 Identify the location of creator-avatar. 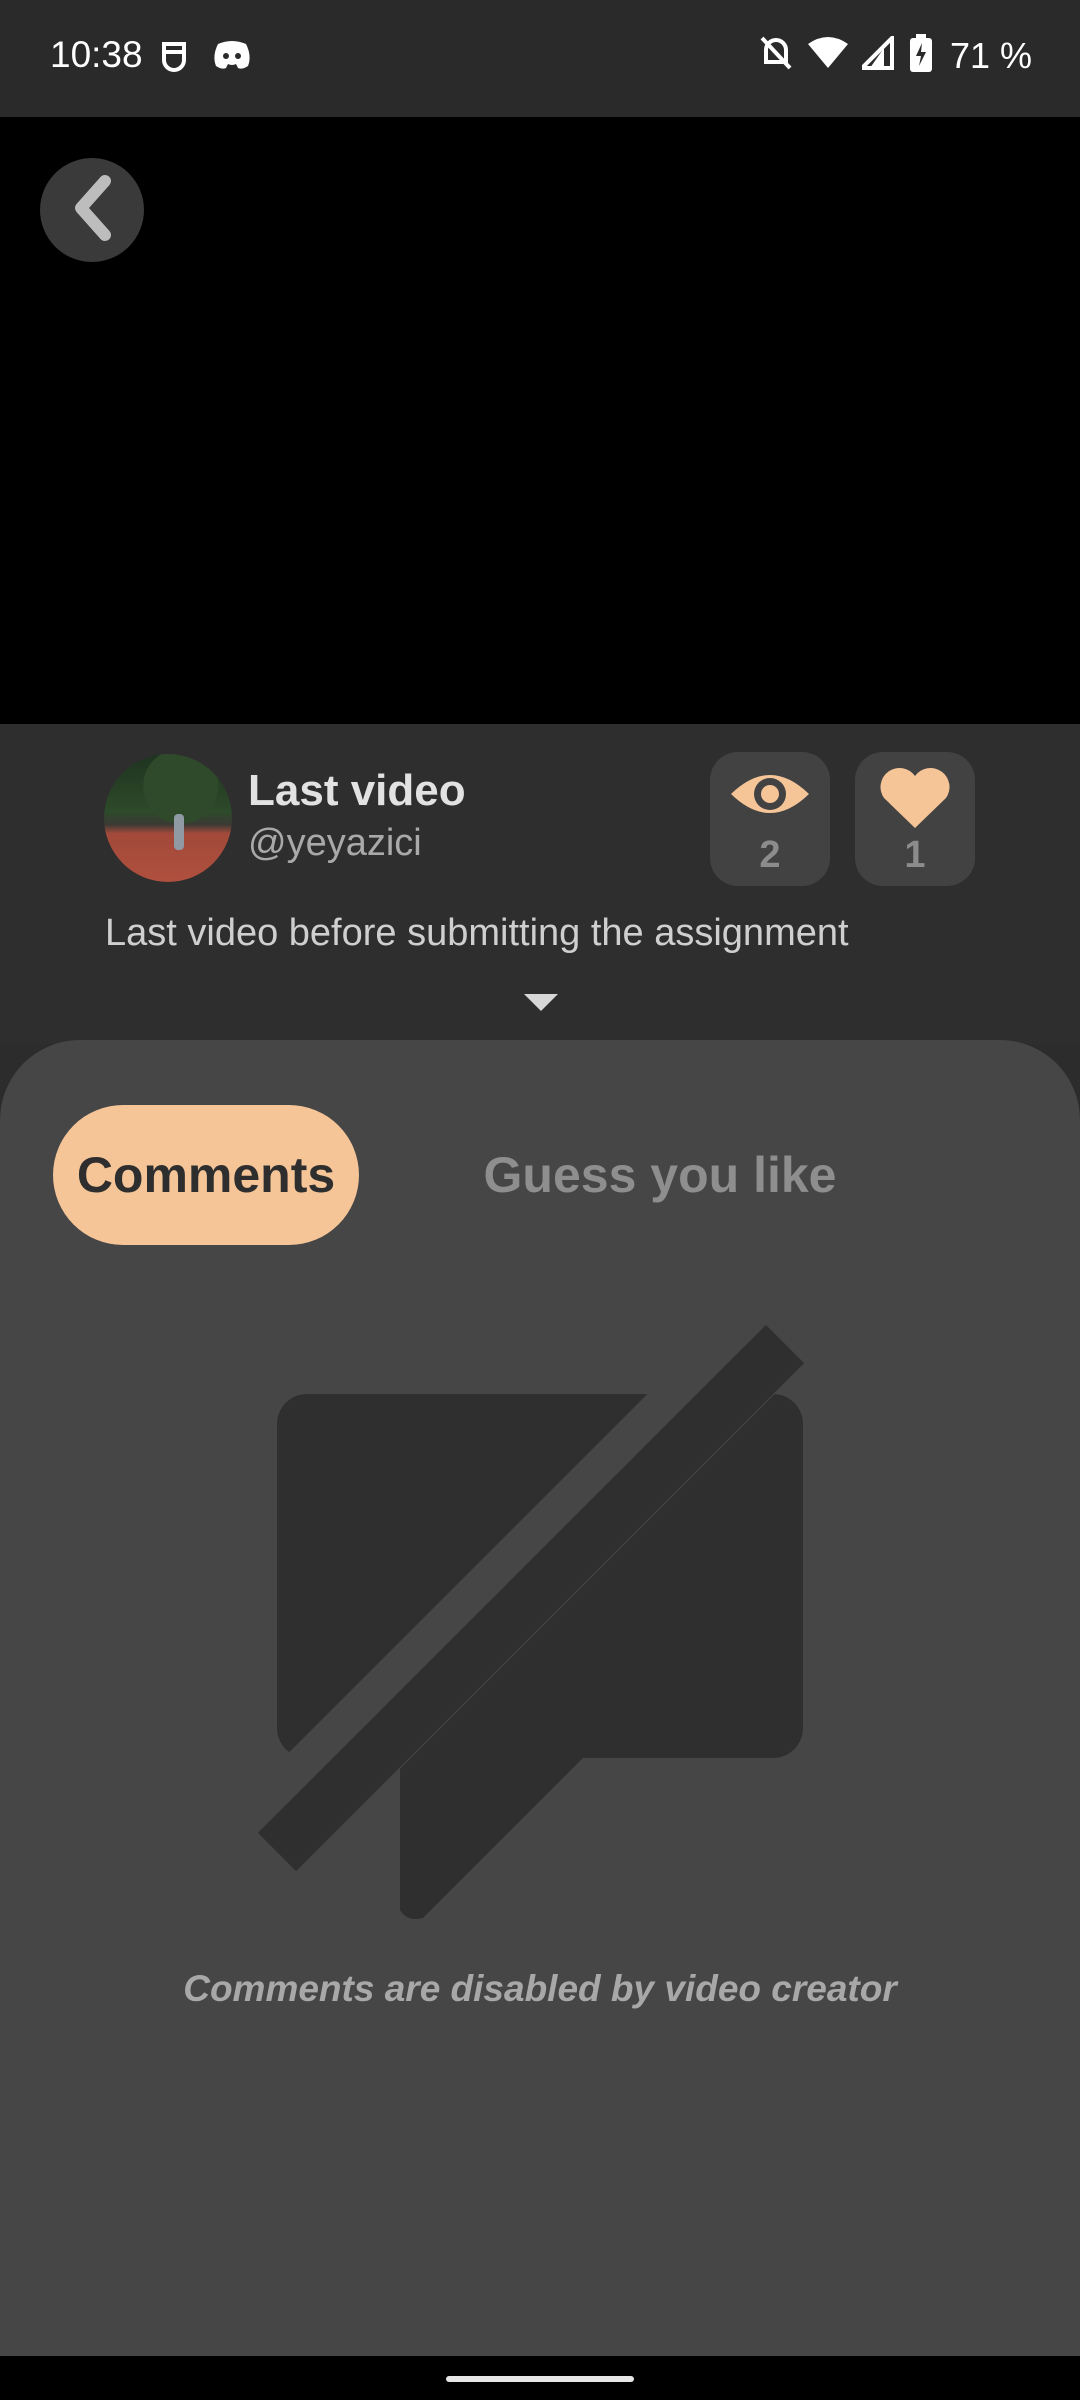
(168, 818).